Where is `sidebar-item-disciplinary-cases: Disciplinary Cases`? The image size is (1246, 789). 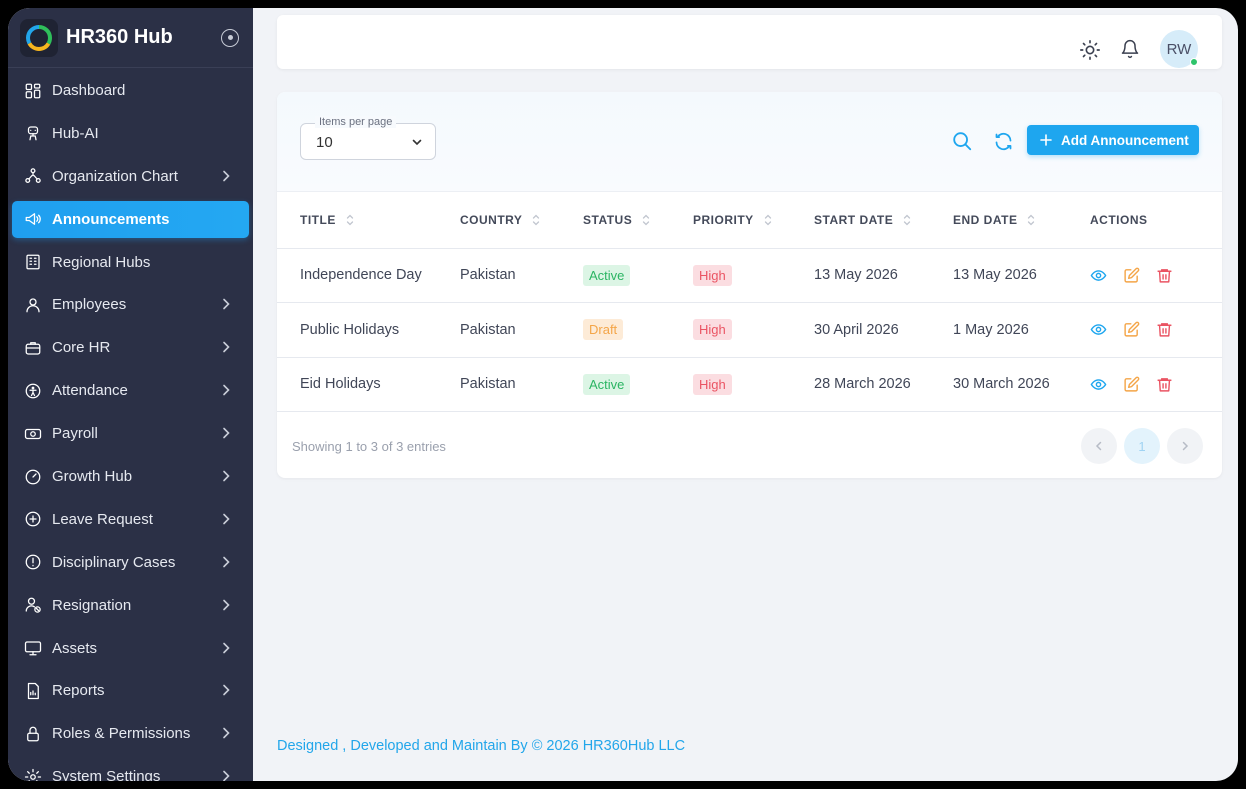
sidebar-item-disciplinary-cases: Disciplinary Cases is located at coordinates (130, 562).